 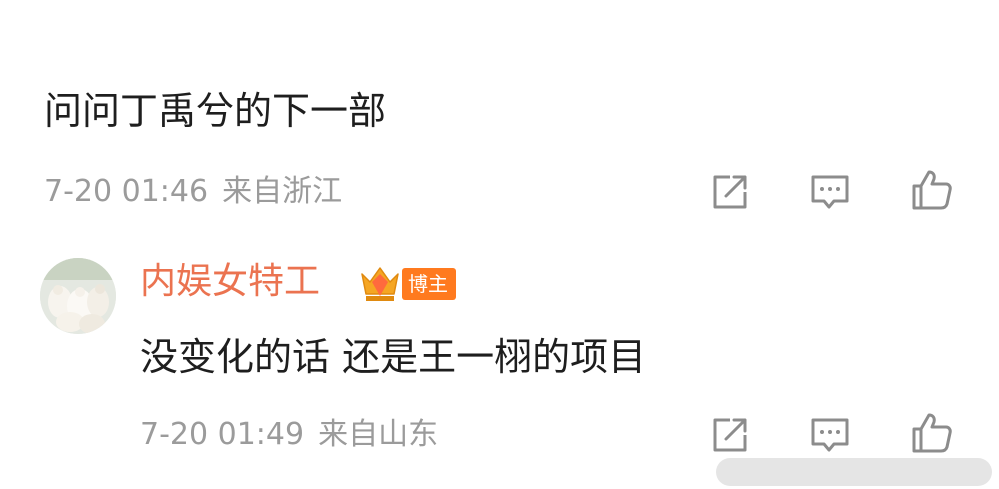 What do you see at coordinates (222, 434) in the screenshot?
I see `reply-time: 7-20 01:49` at bounding box center [222, 434].